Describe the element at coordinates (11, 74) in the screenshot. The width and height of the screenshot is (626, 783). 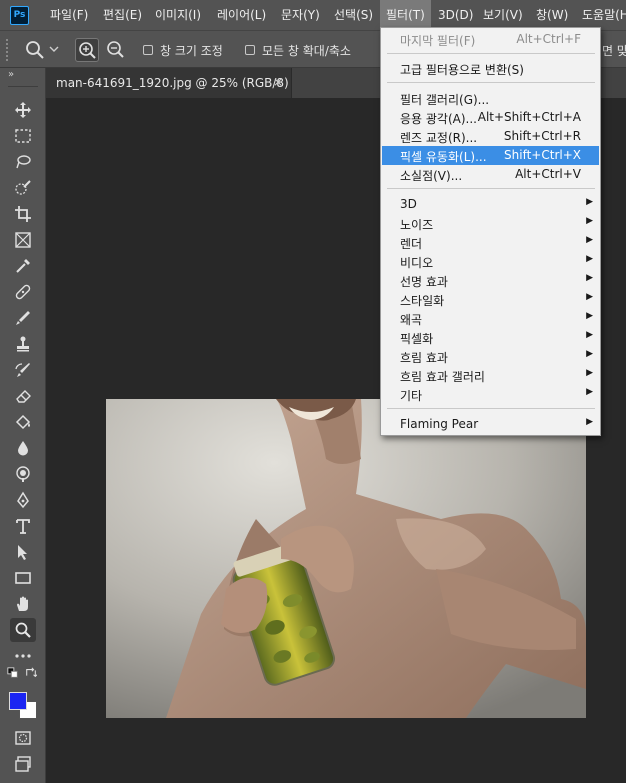
I see `collapse-panel-icon: »` at that location.